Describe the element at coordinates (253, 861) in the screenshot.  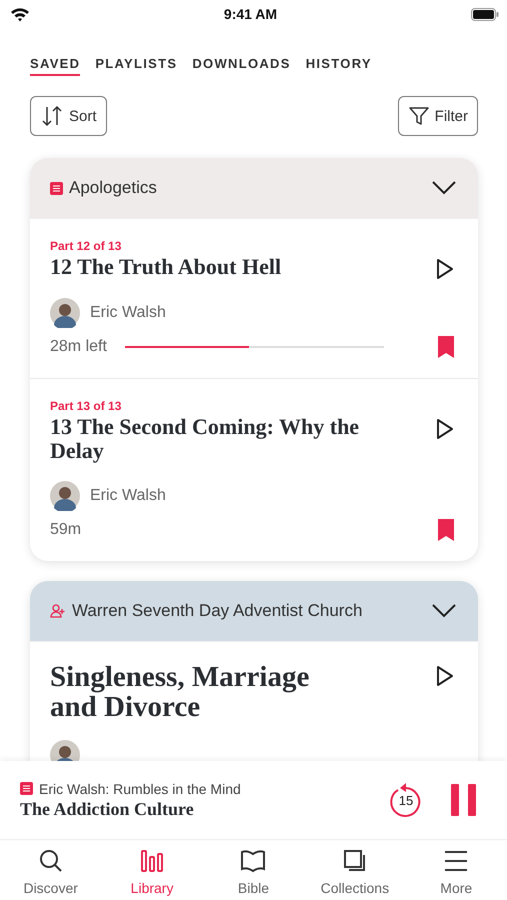
I see `book-icon` at that location.